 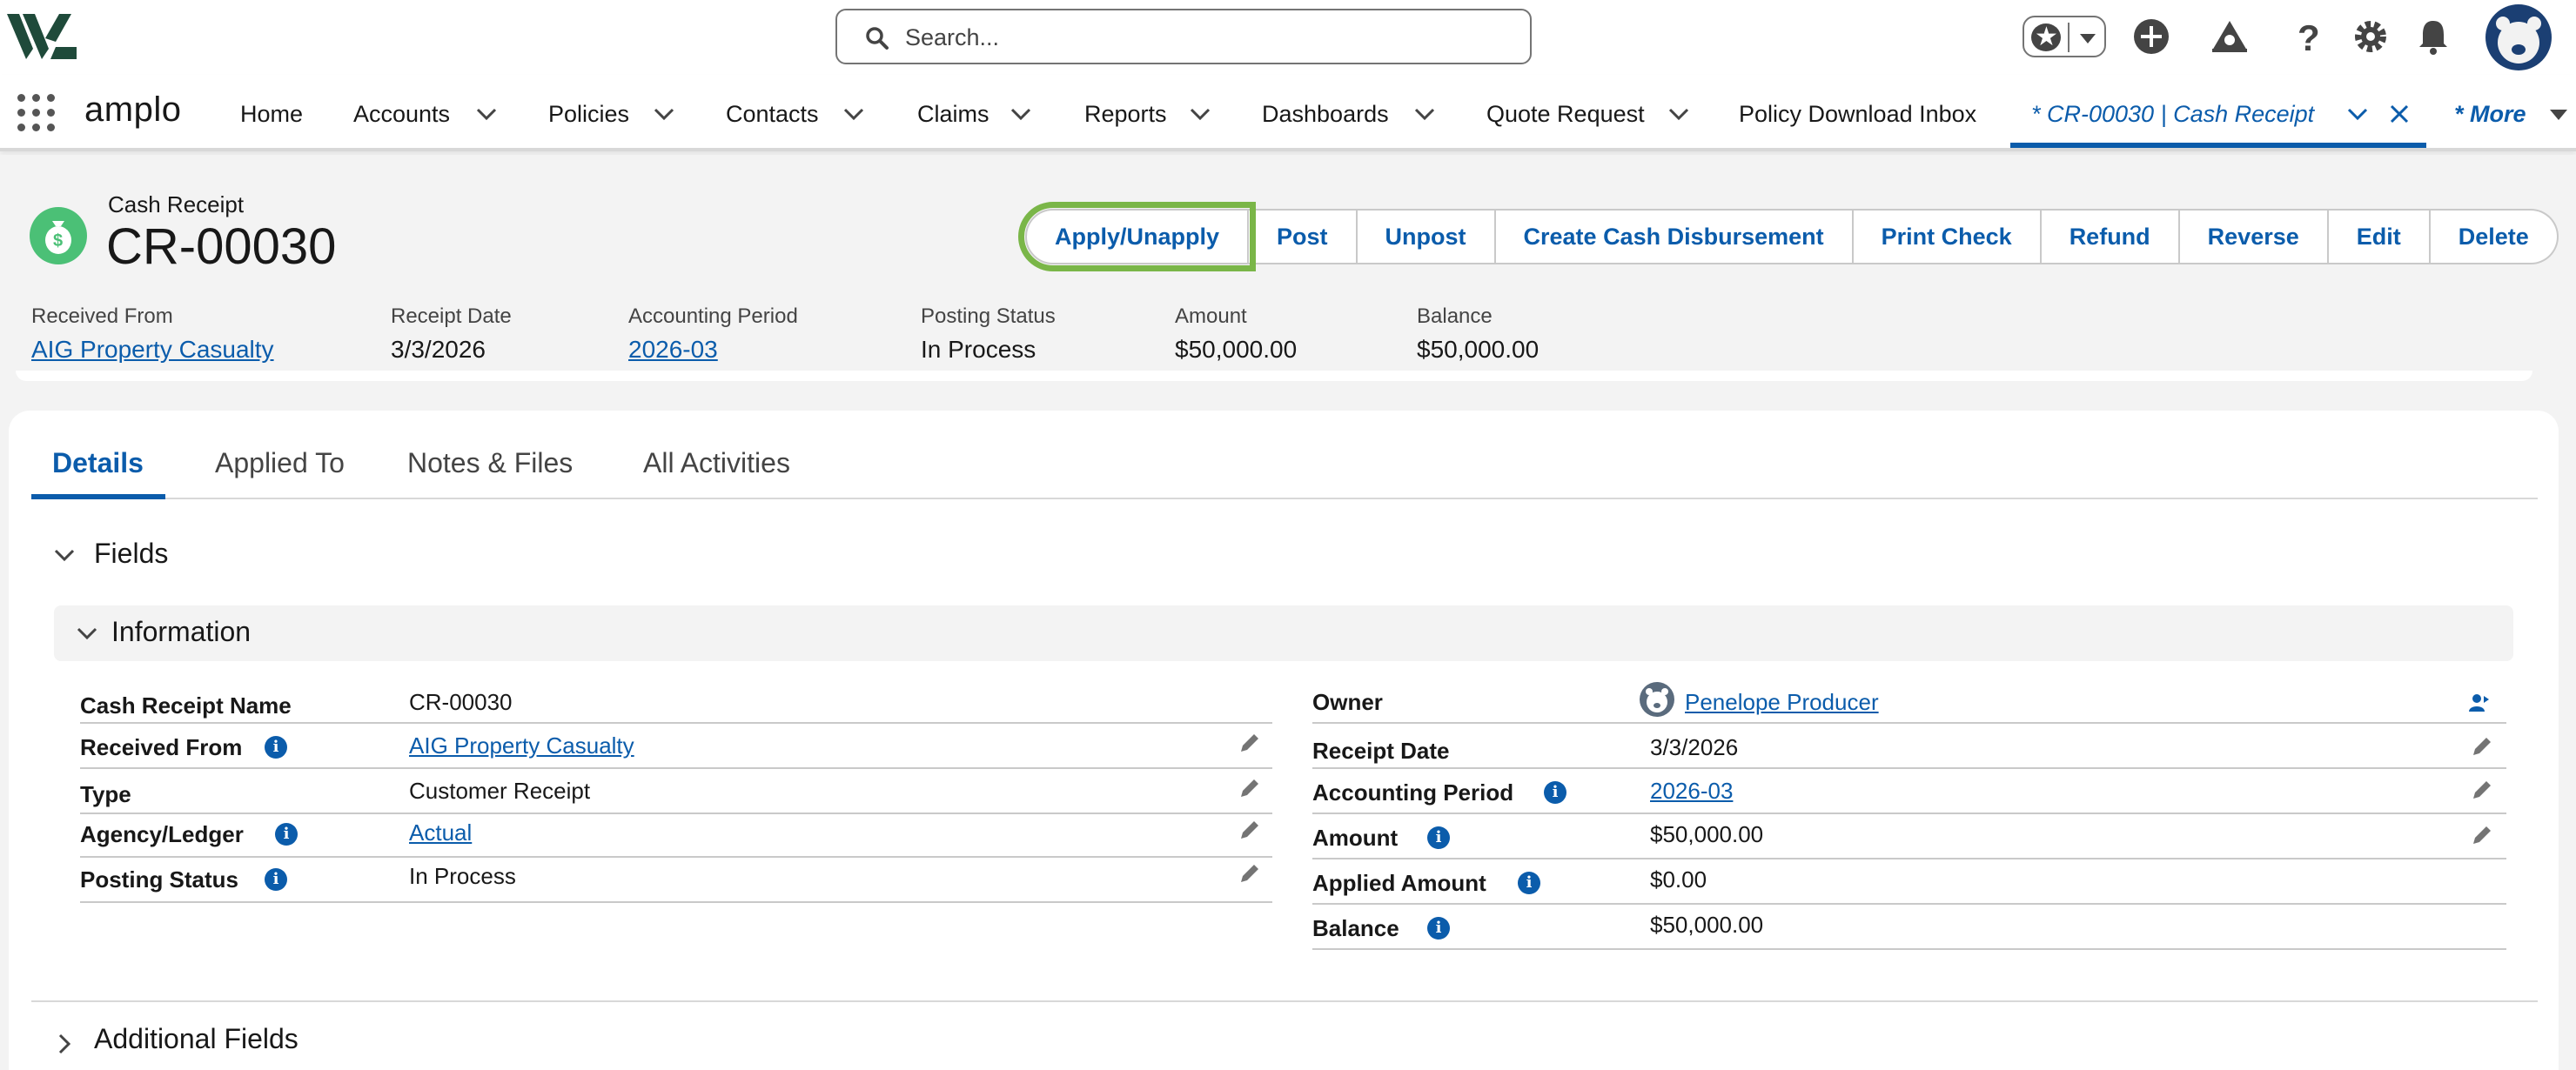 I want to click on reverse-button: Reverse, so click(x=2254, y=236).